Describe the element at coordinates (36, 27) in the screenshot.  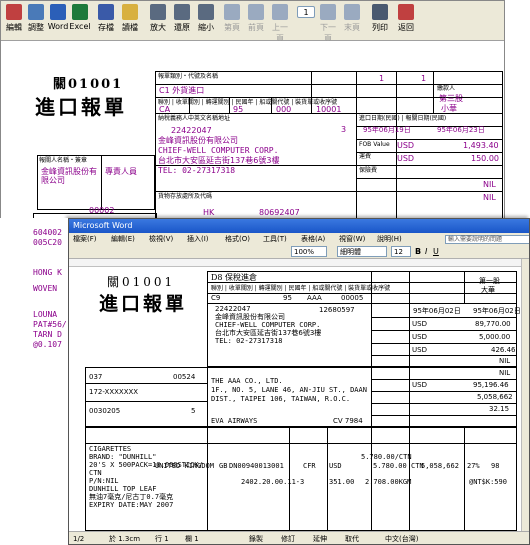
I see `toolbar-label: 調整` at that location.